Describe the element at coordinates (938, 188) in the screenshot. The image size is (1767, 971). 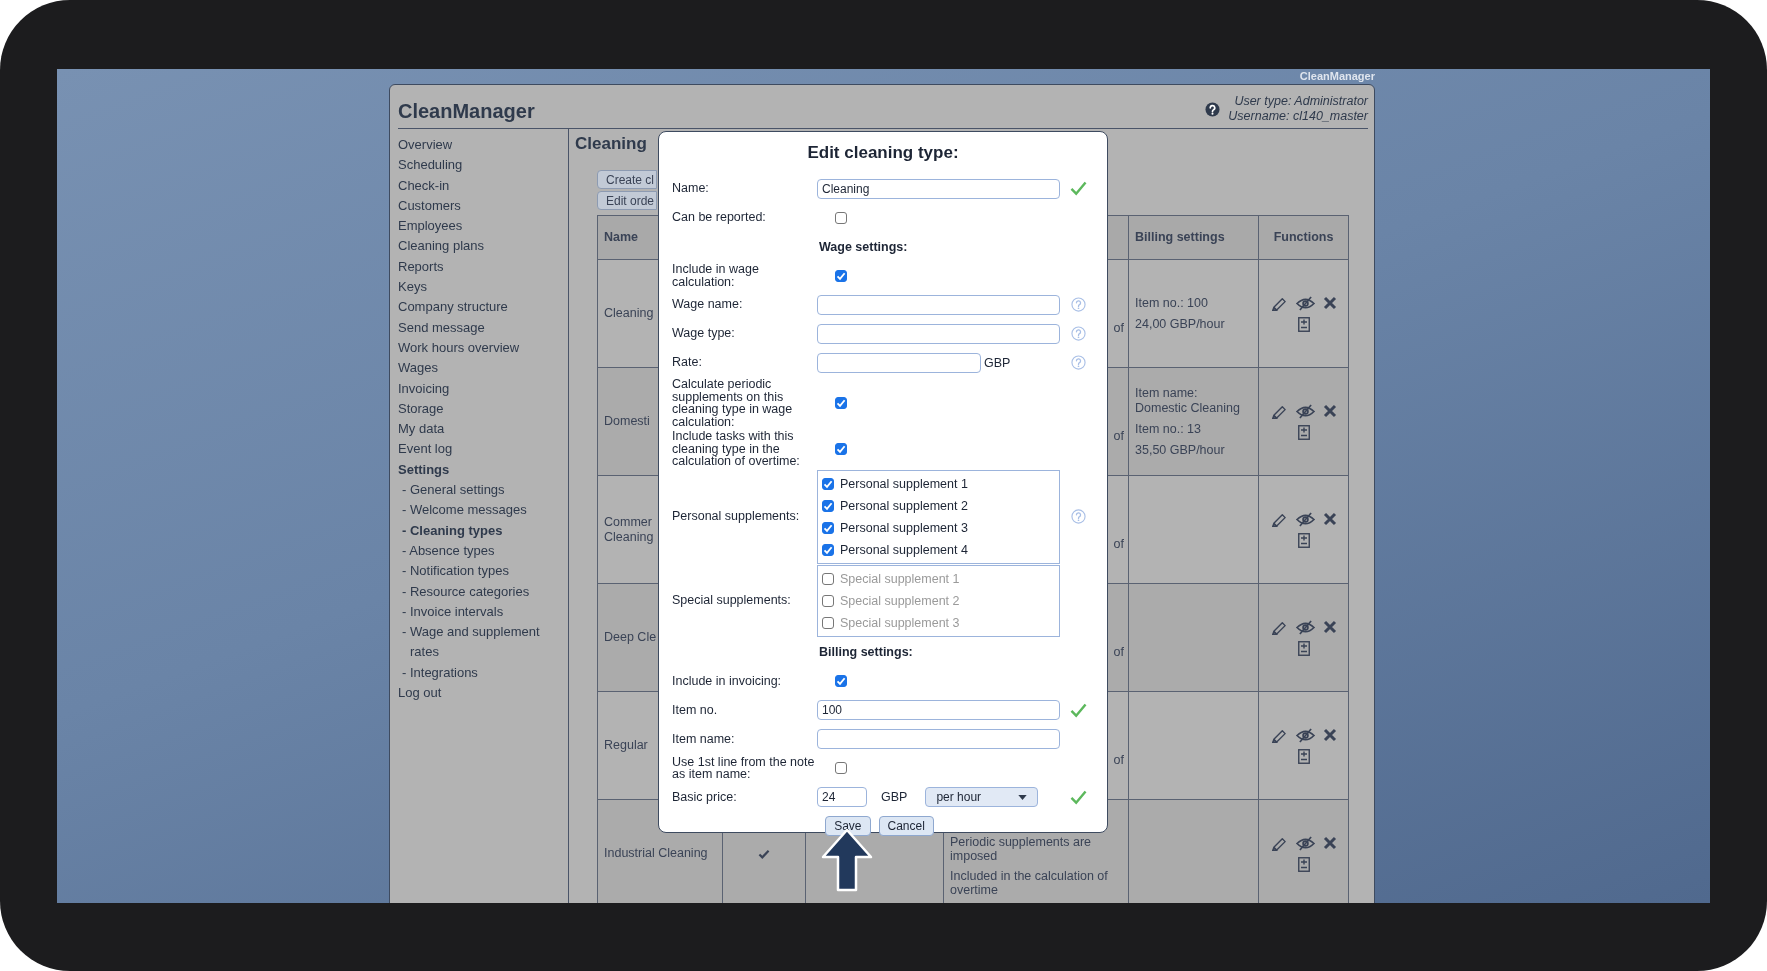
I see `input-field: Cleaning` at that location.